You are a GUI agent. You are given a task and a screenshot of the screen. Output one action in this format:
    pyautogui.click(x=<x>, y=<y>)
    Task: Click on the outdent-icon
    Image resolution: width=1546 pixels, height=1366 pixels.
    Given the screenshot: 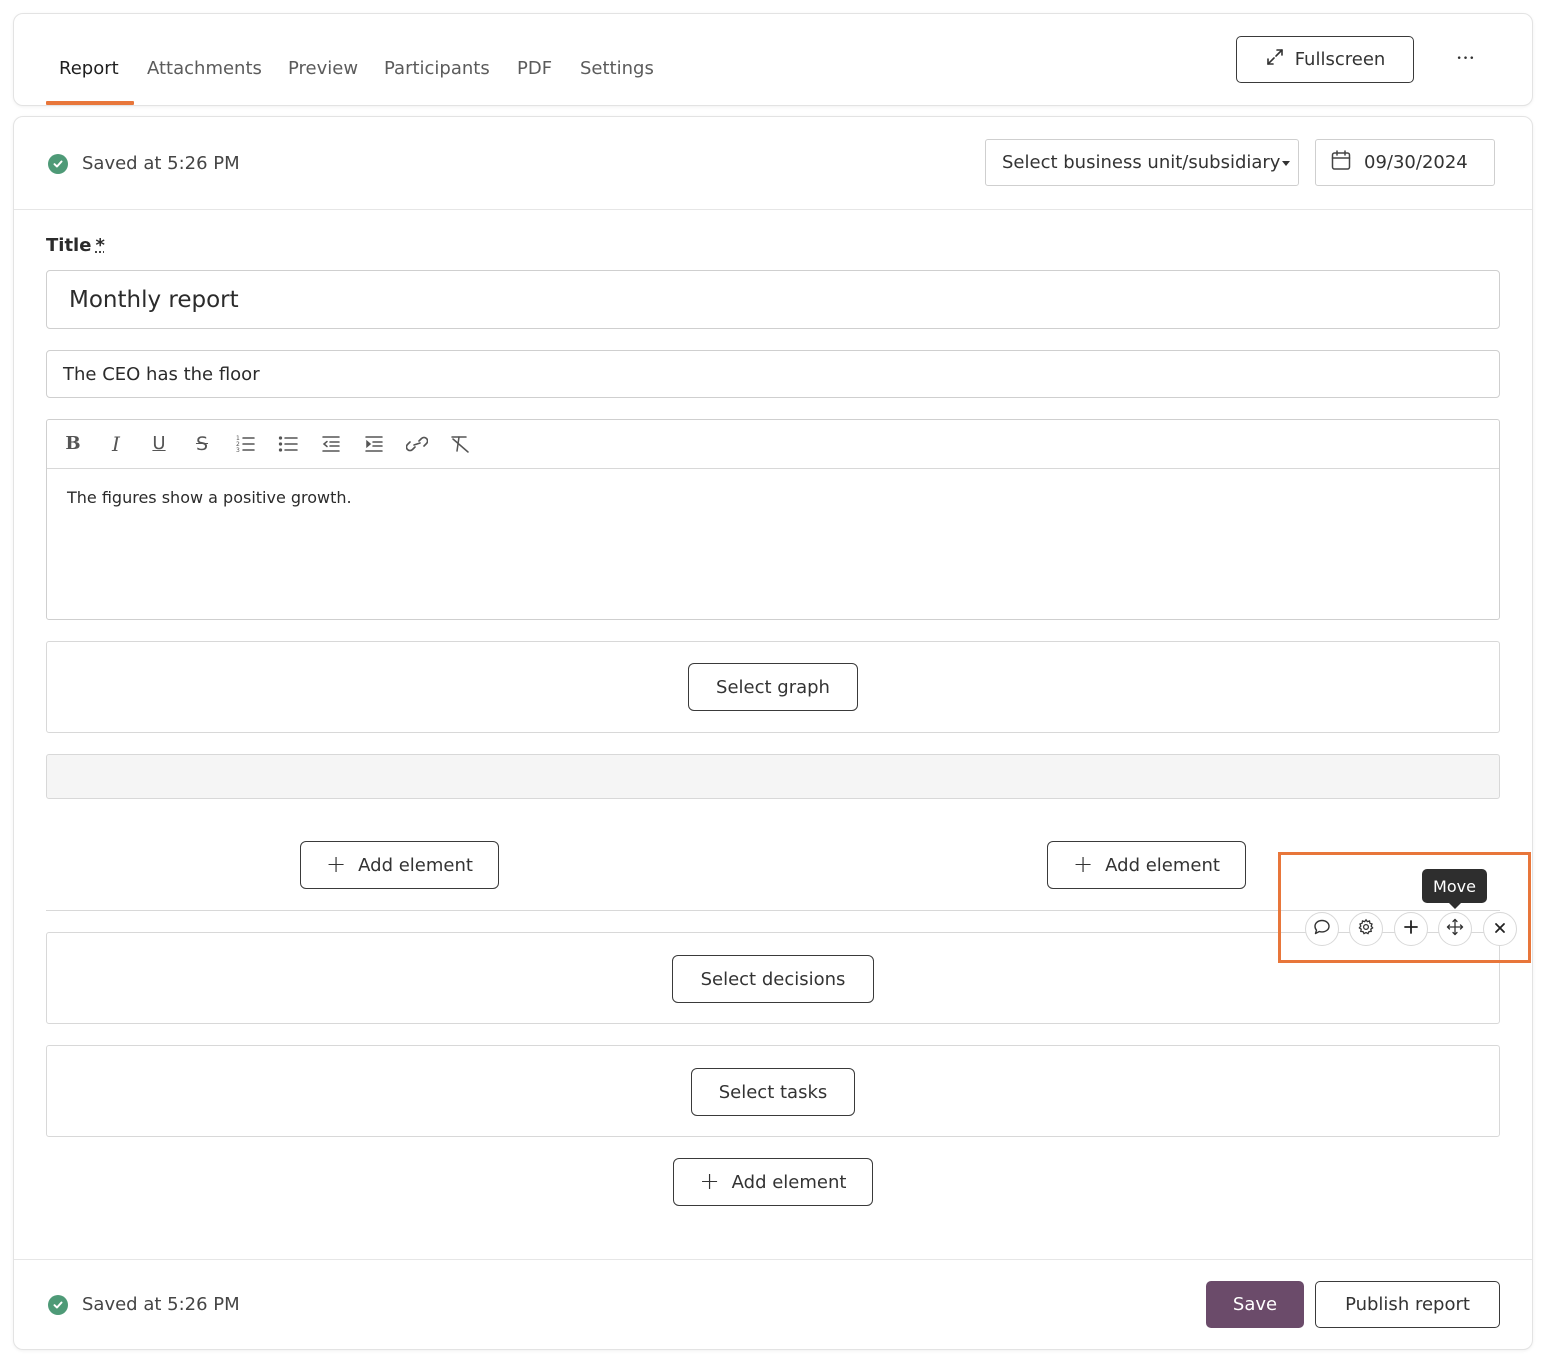 What is the action you would take?
    pyautogui.click(x=331, y=444)
    